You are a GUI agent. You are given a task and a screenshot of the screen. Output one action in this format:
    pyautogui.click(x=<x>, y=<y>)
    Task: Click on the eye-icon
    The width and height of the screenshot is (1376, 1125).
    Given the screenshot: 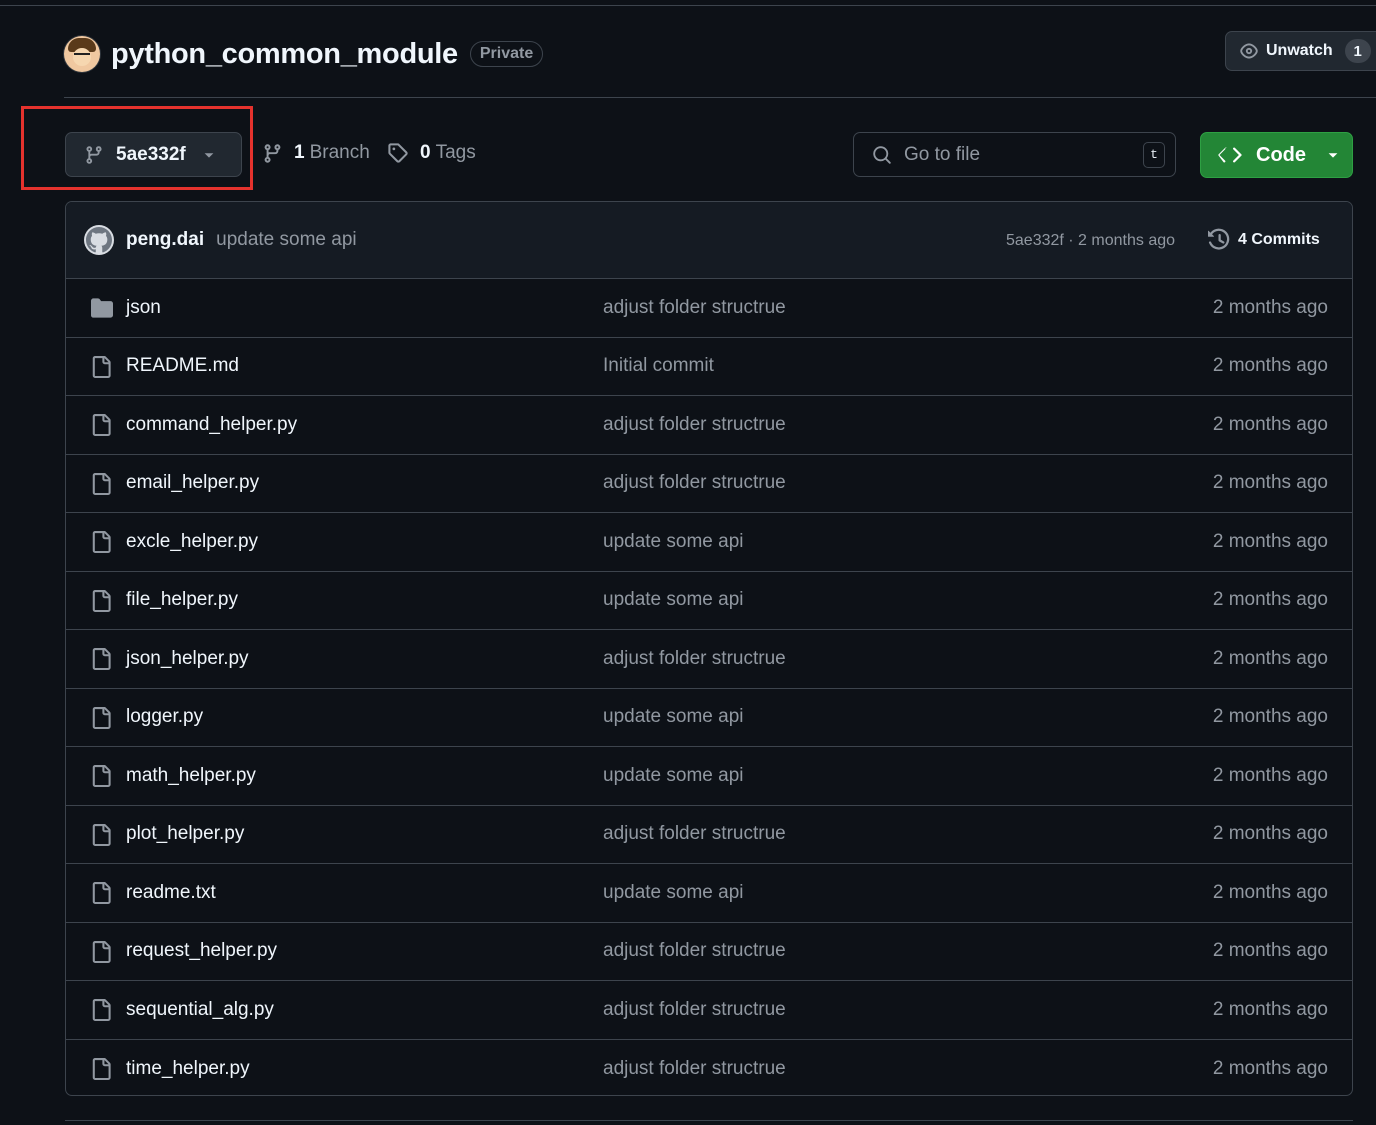 What is the action you would take?
    pyautogui.click(x=1249, y=51)
    